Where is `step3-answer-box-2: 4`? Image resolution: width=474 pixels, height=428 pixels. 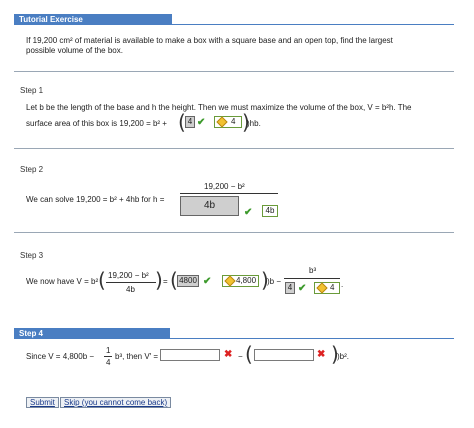
step3-answer-box-2: 4 is located at coordinates (327, 288).